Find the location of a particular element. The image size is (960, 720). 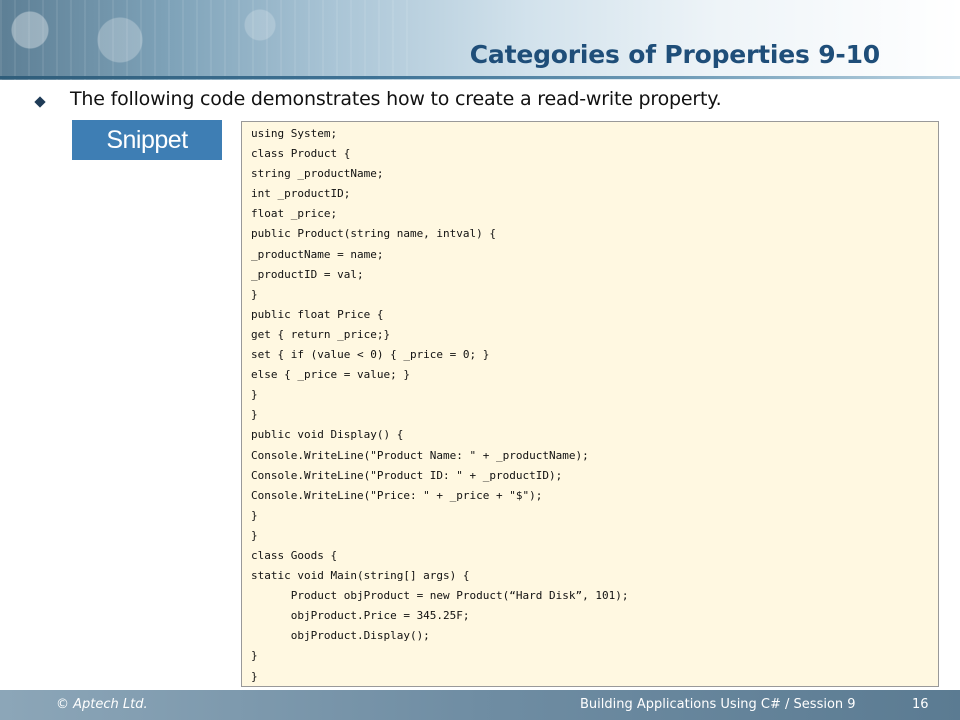

code-line: else { _price = value; } is located at coordinates (330, 375).